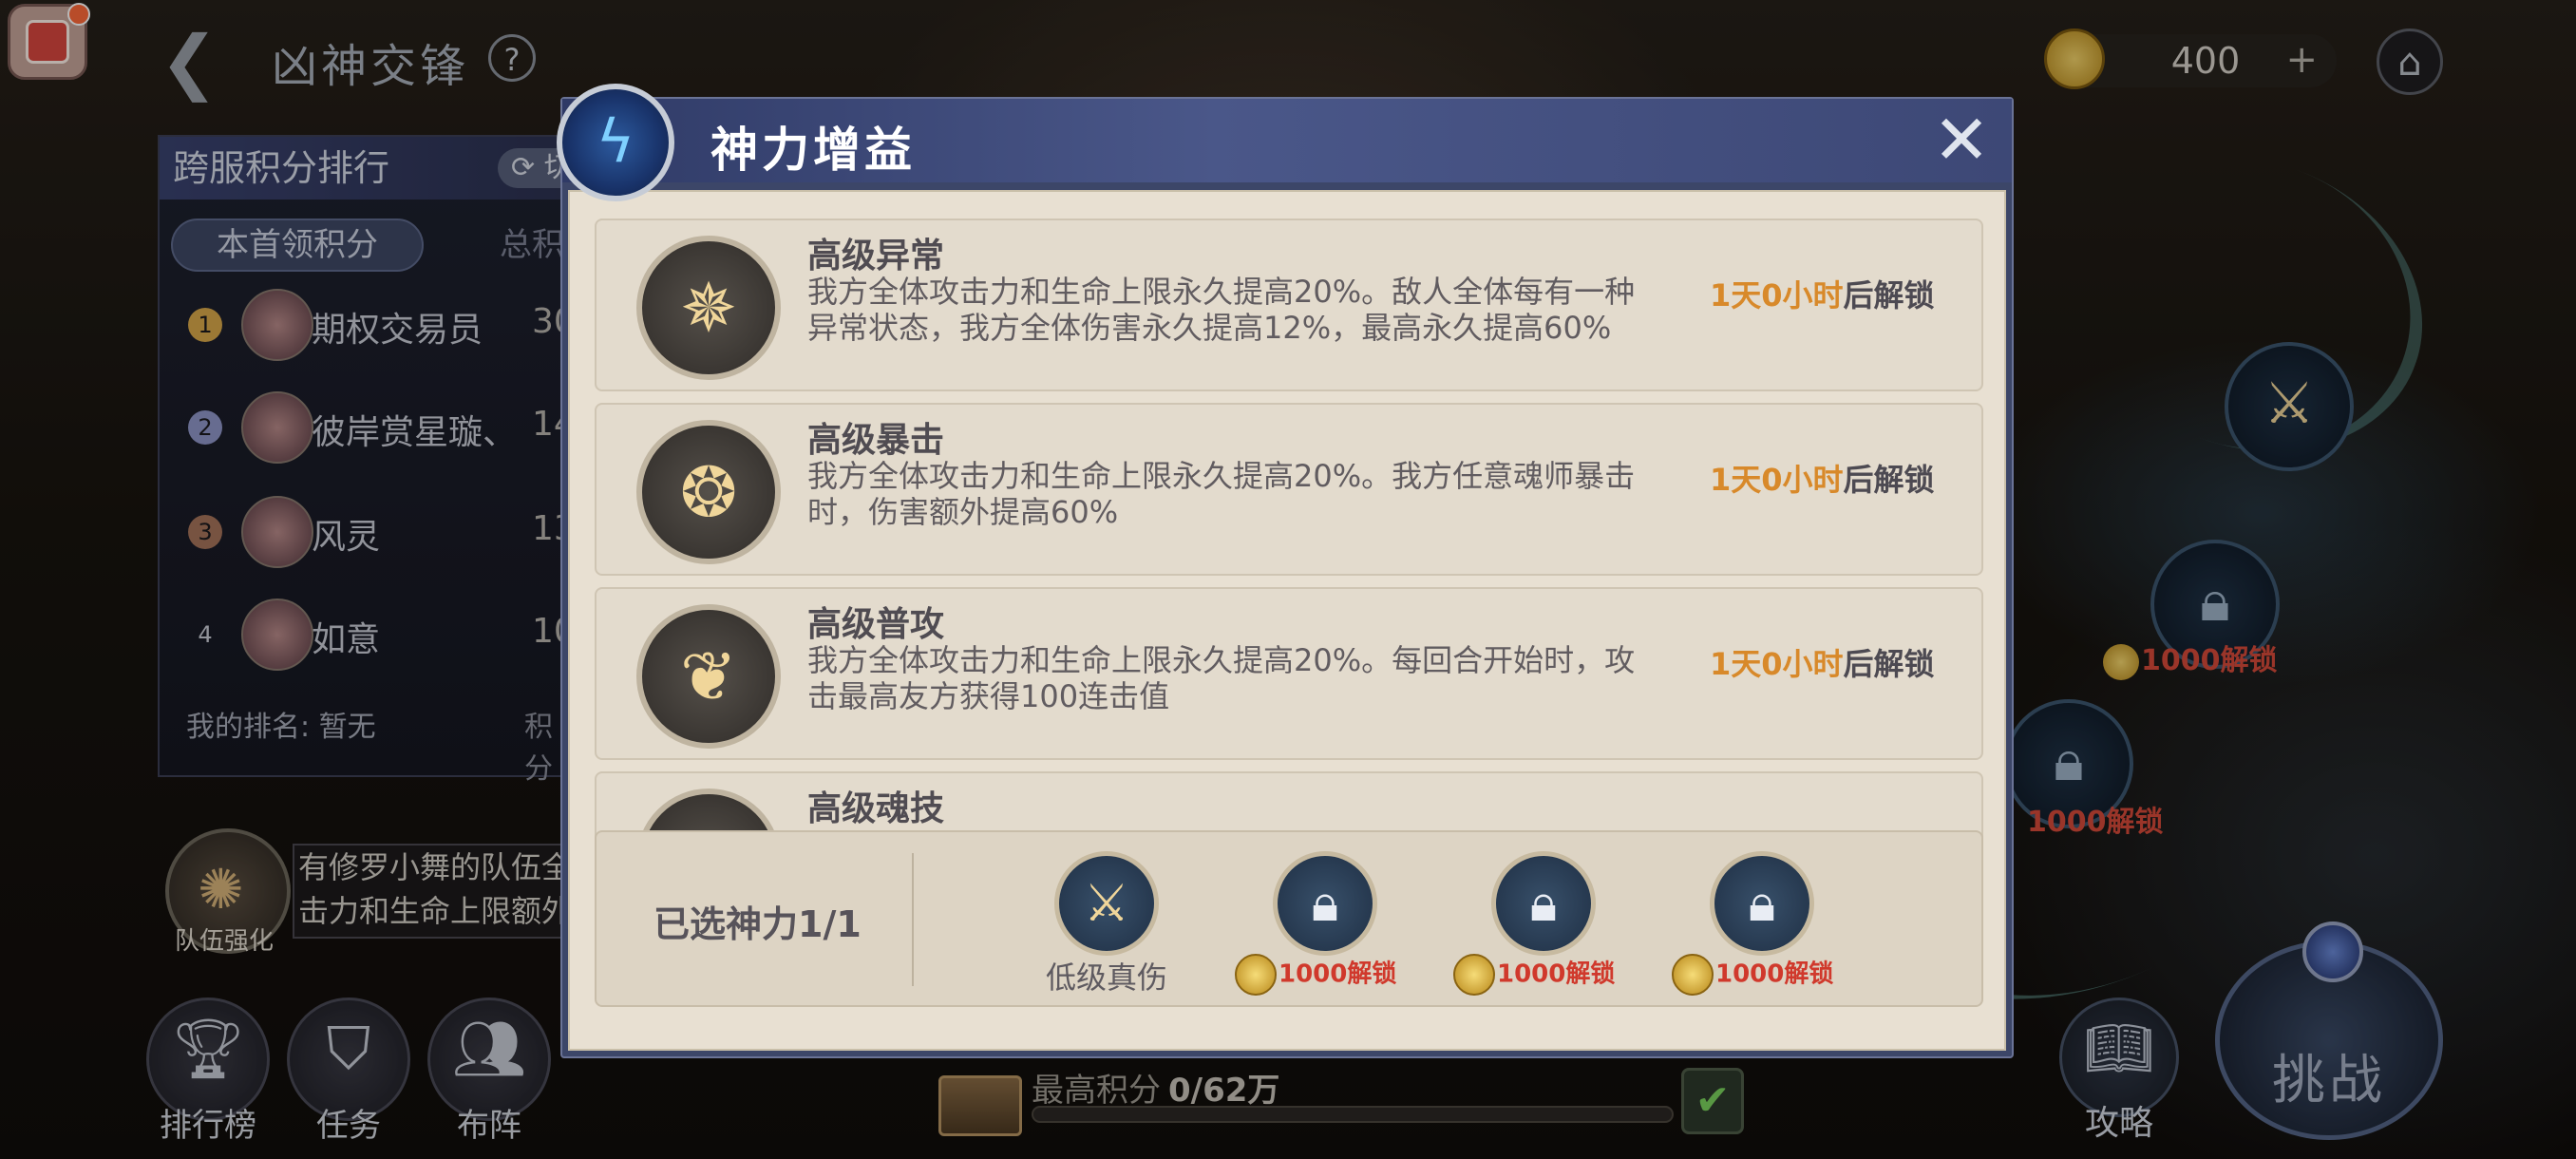 The height and width of the screenshot is (1159, 2576). What do you see at coordinates (708, 492) in the screenshot?
I see `eagle-icon: ❂` at bounding box center [708, 492].